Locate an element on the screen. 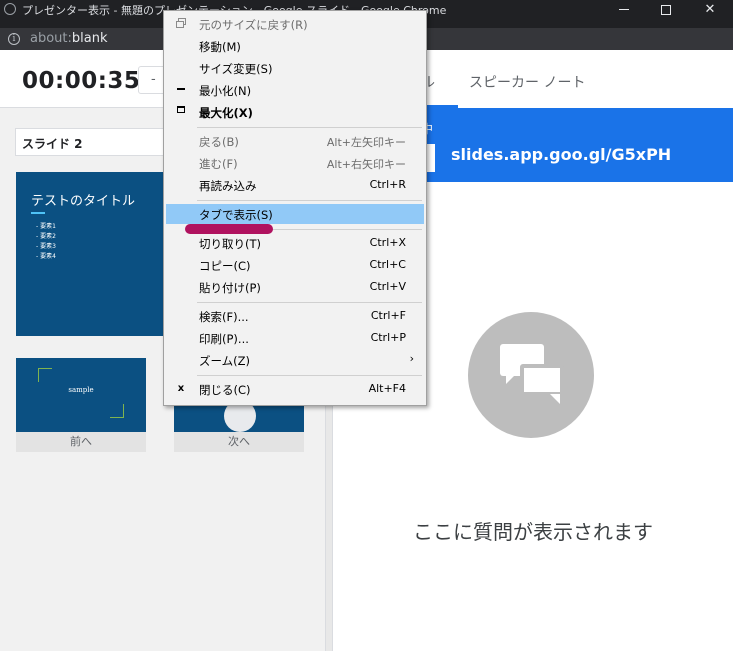 This screenshot has width=733, height=651. previous-slide-button: 前へ is located at coordinates (81, 442).